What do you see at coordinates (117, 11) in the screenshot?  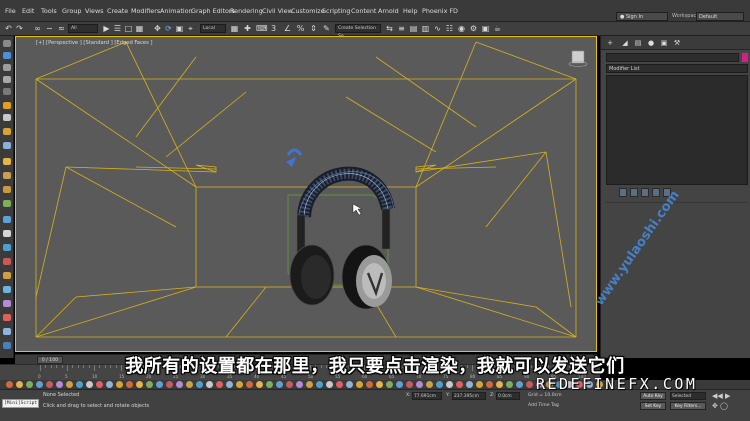 I see `menu-create: Create` at bounding box center [117, 11].